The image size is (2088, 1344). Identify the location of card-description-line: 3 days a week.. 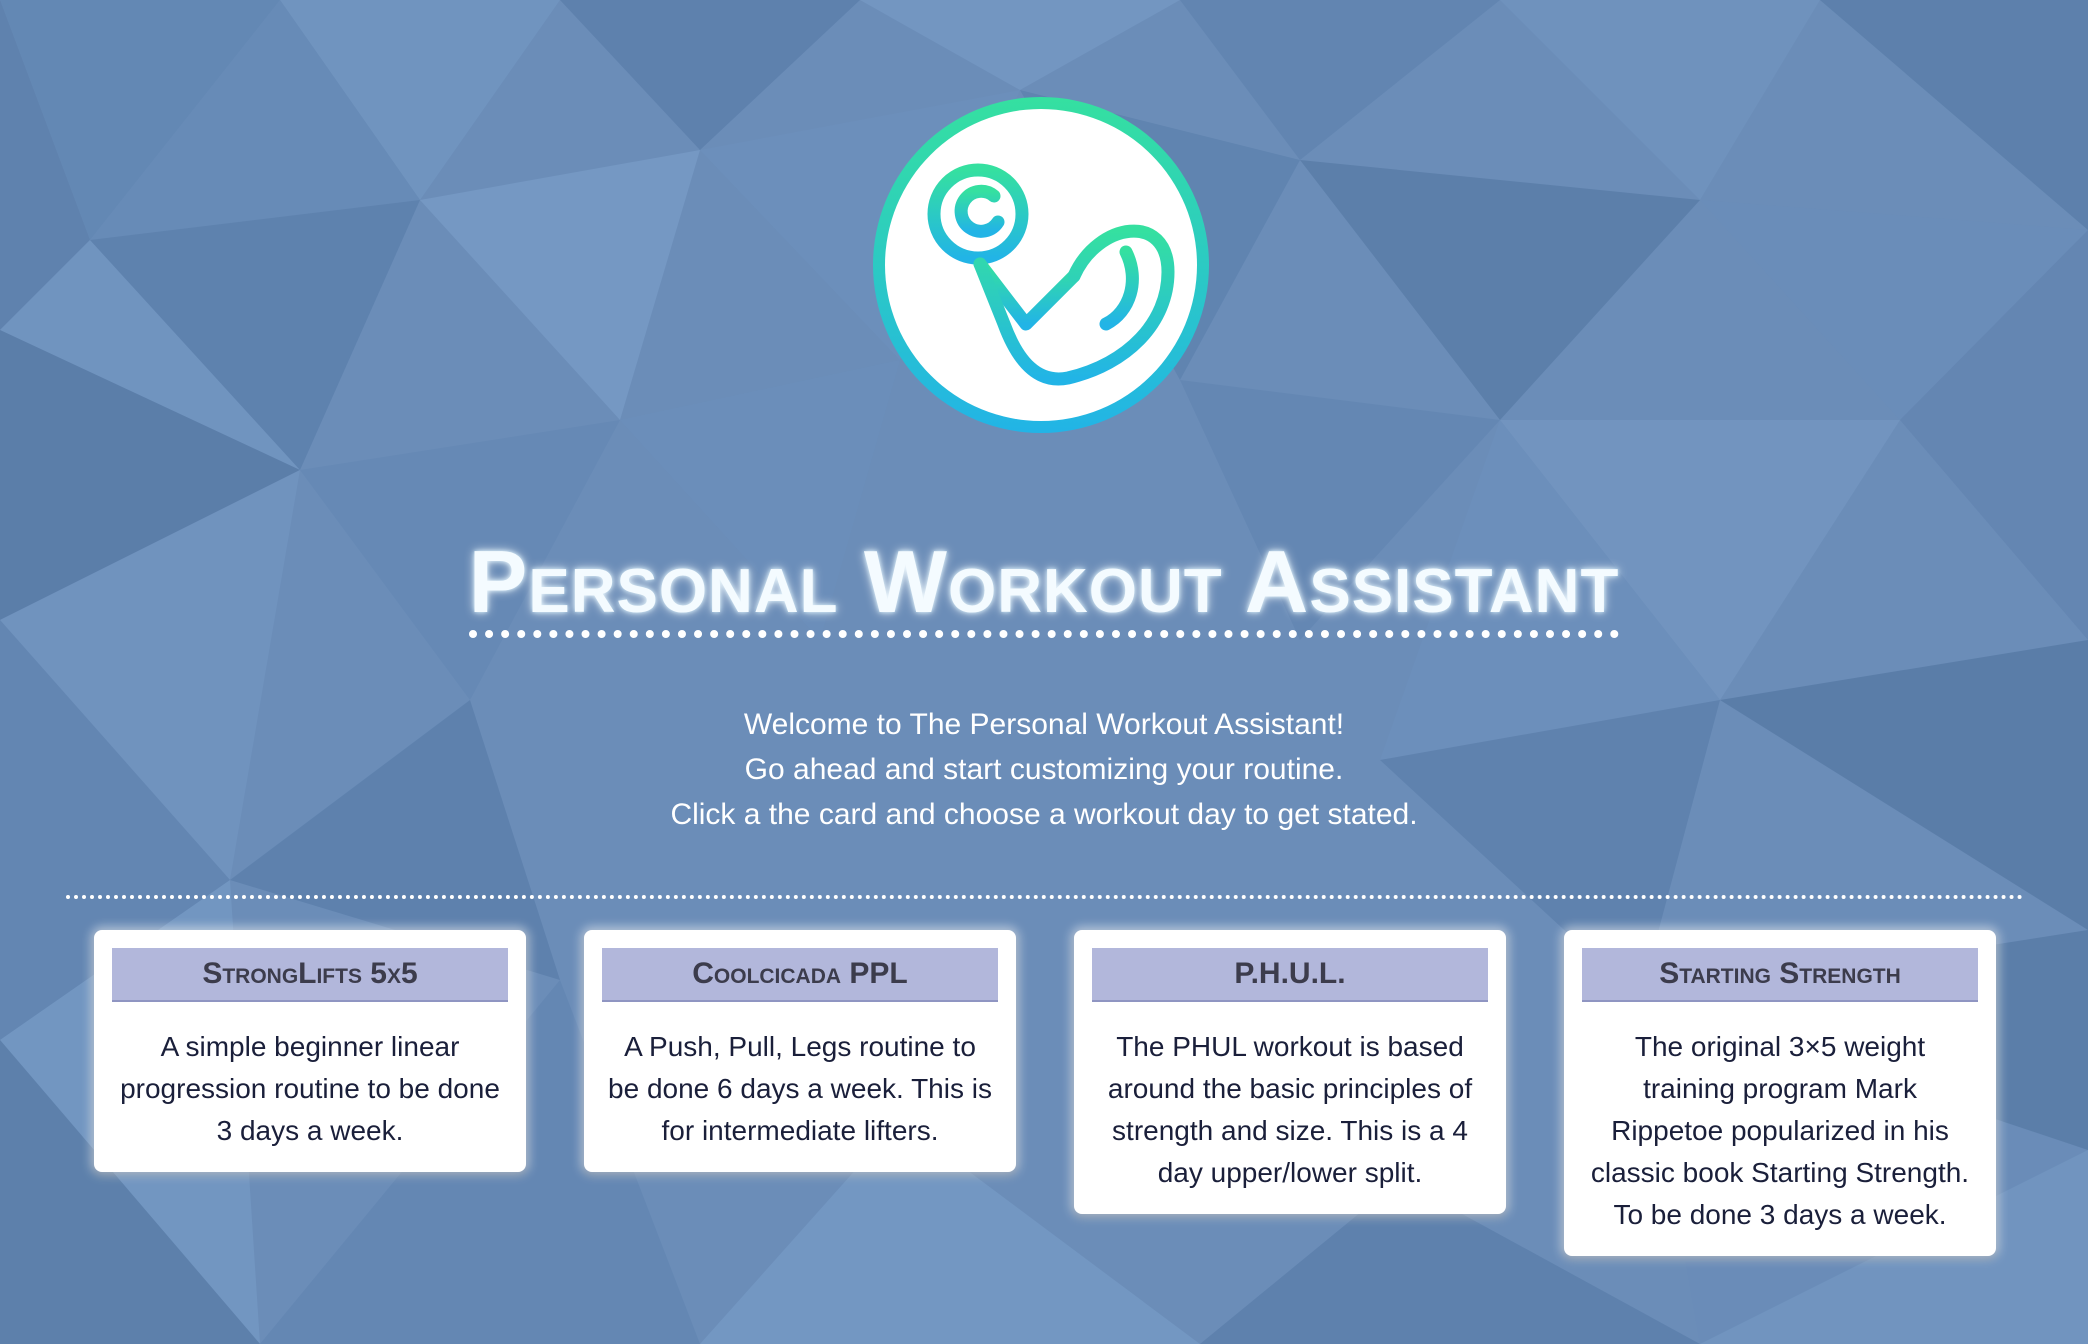
(310, 1130).